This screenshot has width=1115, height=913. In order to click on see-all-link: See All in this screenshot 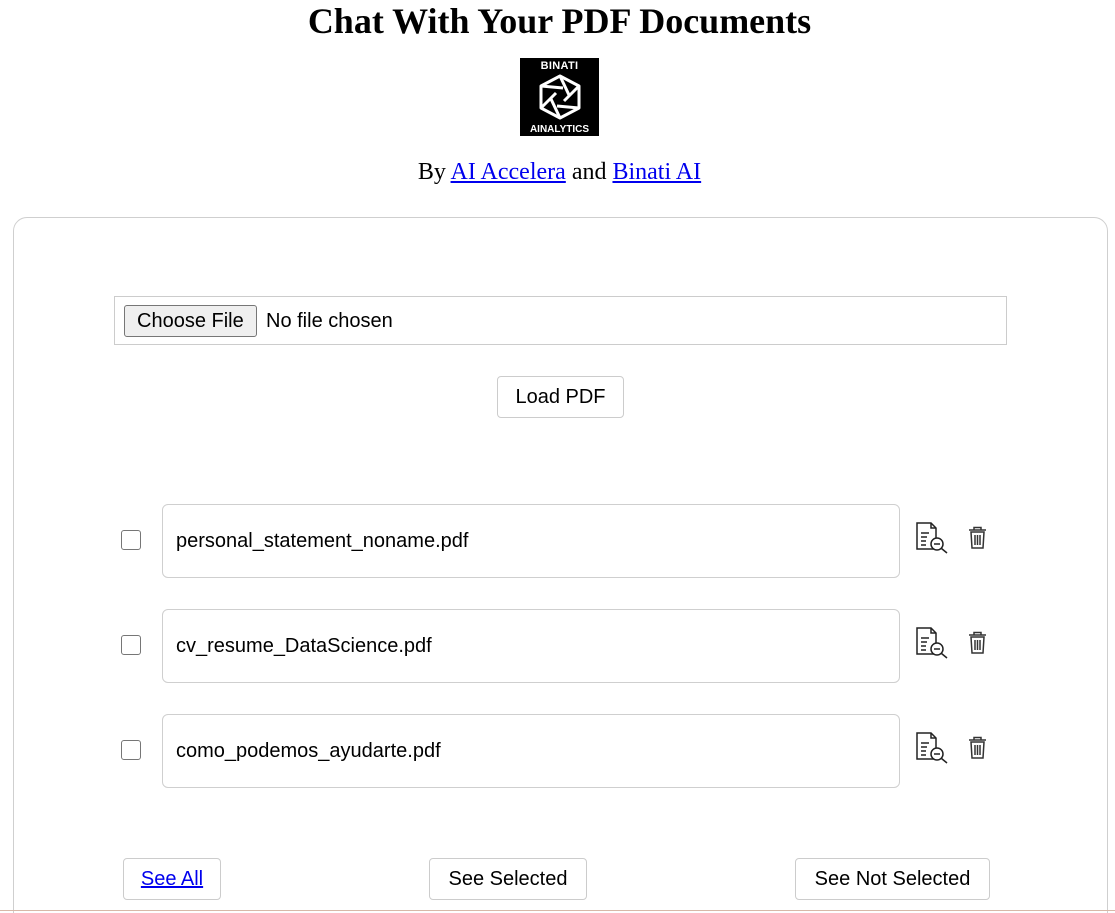, I will do `click(172, 879)`.